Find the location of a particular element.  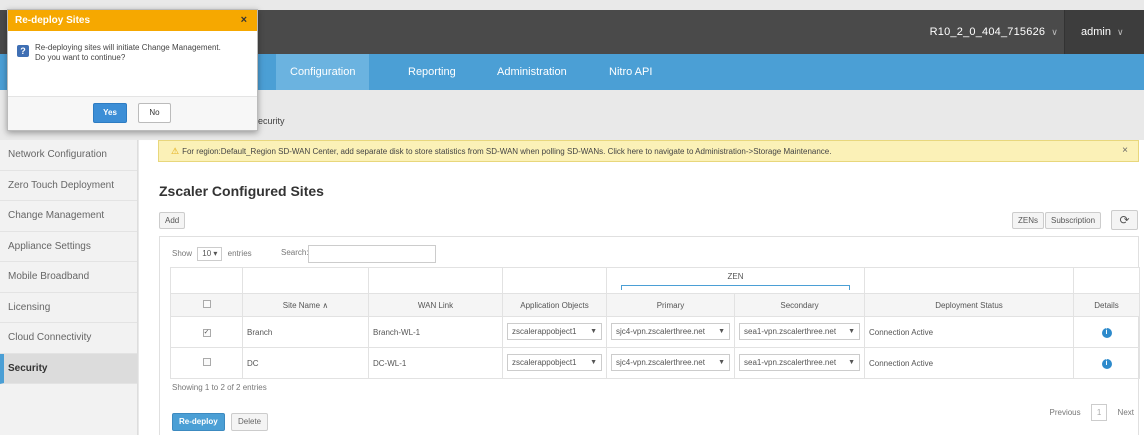

subscription-button: Subscription is located at coordinates (1073, 220).